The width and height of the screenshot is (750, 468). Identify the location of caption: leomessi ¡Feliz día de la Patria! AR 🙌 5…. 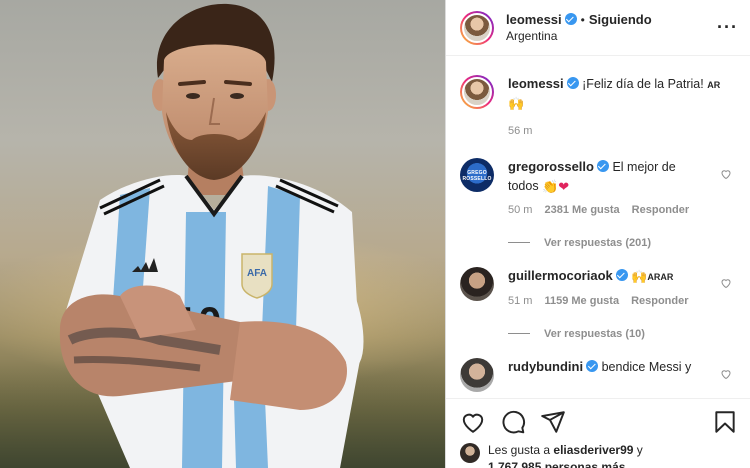
(598, 107).